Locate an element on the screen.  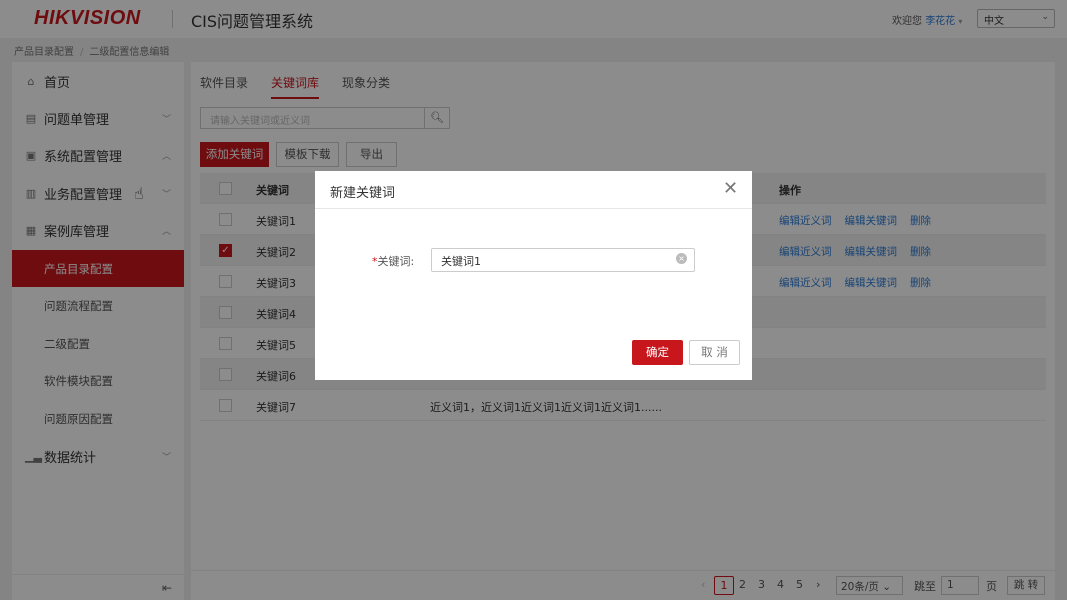
confirm-button: 确定 is located at coordinates (657, 352).